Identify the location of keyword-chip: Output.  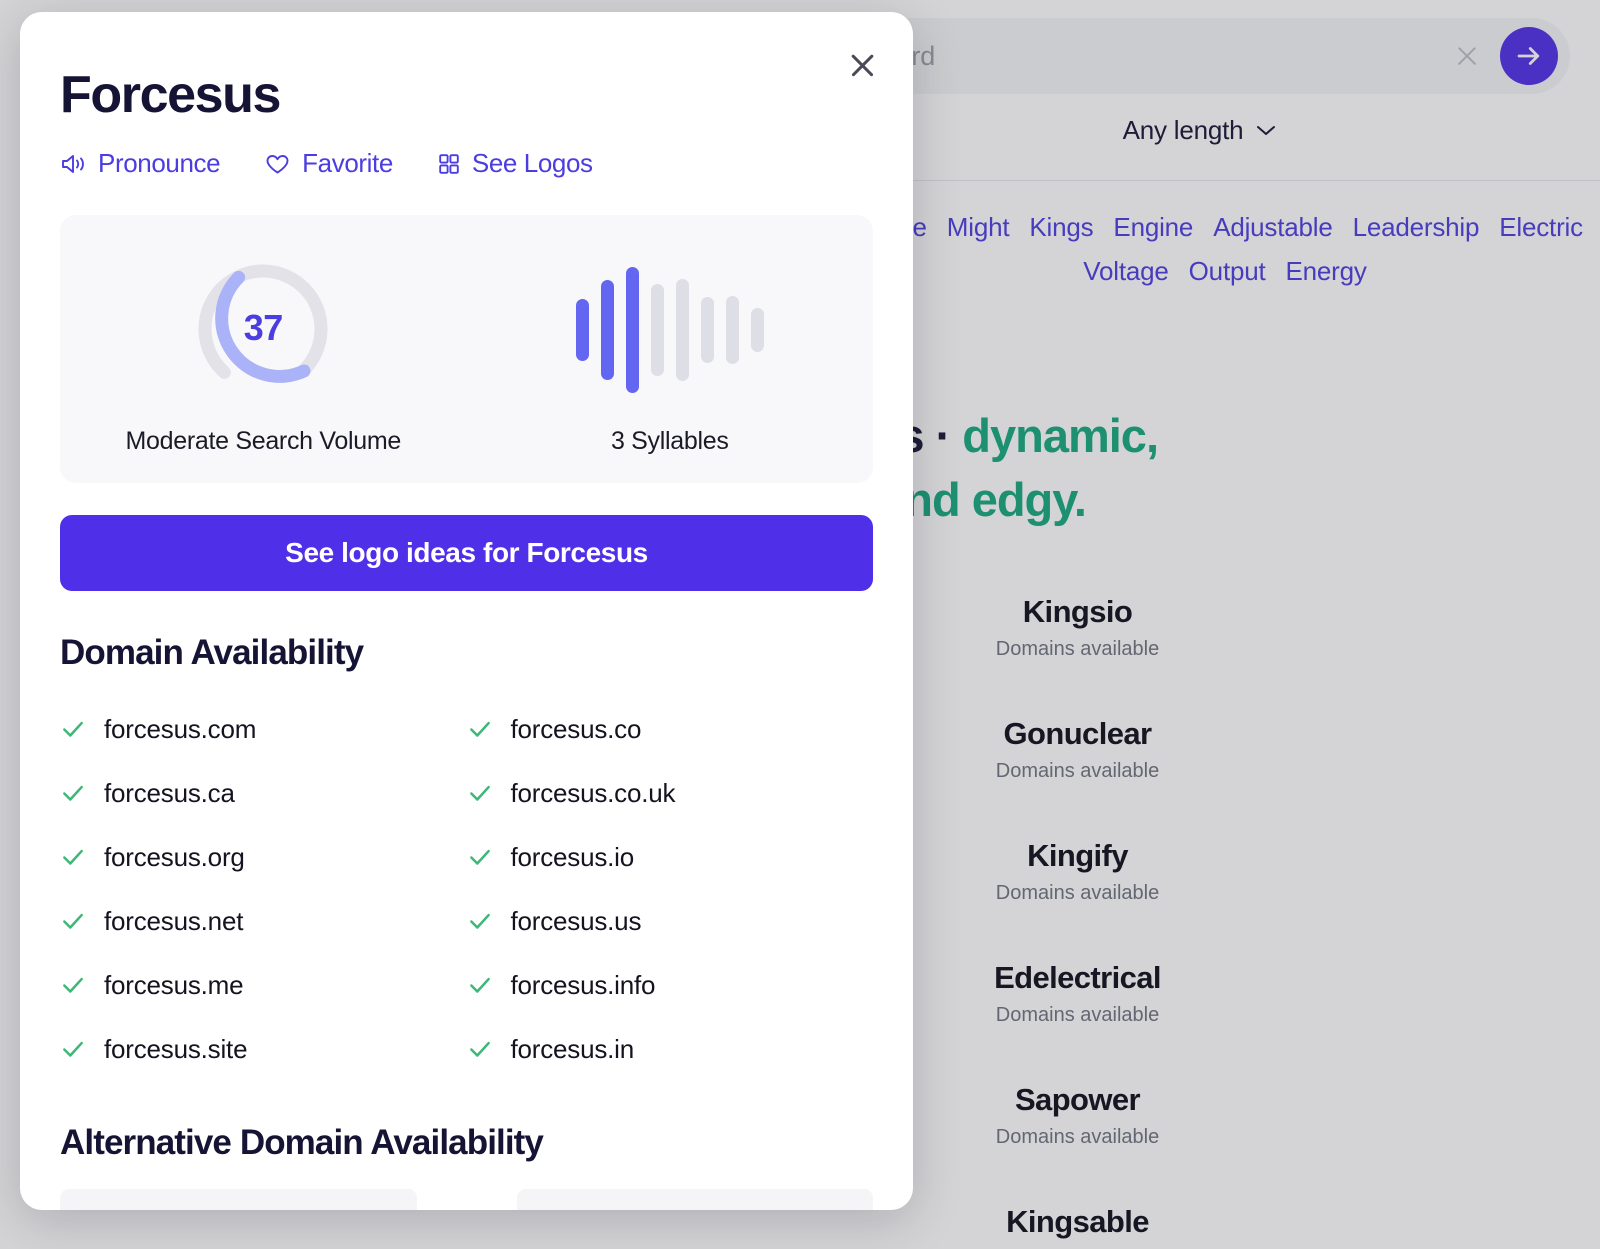
(1227, 271).